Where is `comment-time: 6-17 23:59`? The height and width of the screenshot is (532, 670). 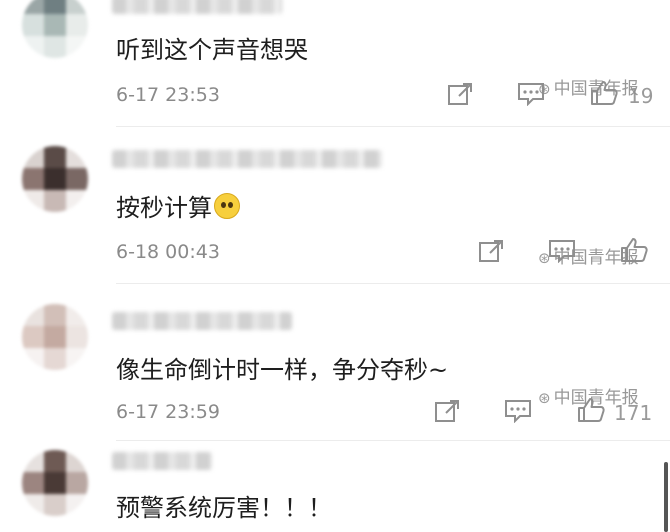
comment-time: 6-17 23:59 is located at coordinates (168, 412).